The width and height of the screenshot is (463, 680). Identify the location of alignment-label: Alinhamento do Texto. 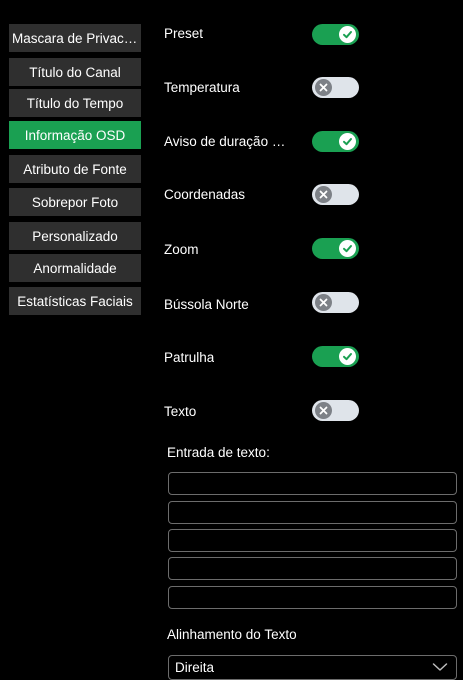
(232, 634).